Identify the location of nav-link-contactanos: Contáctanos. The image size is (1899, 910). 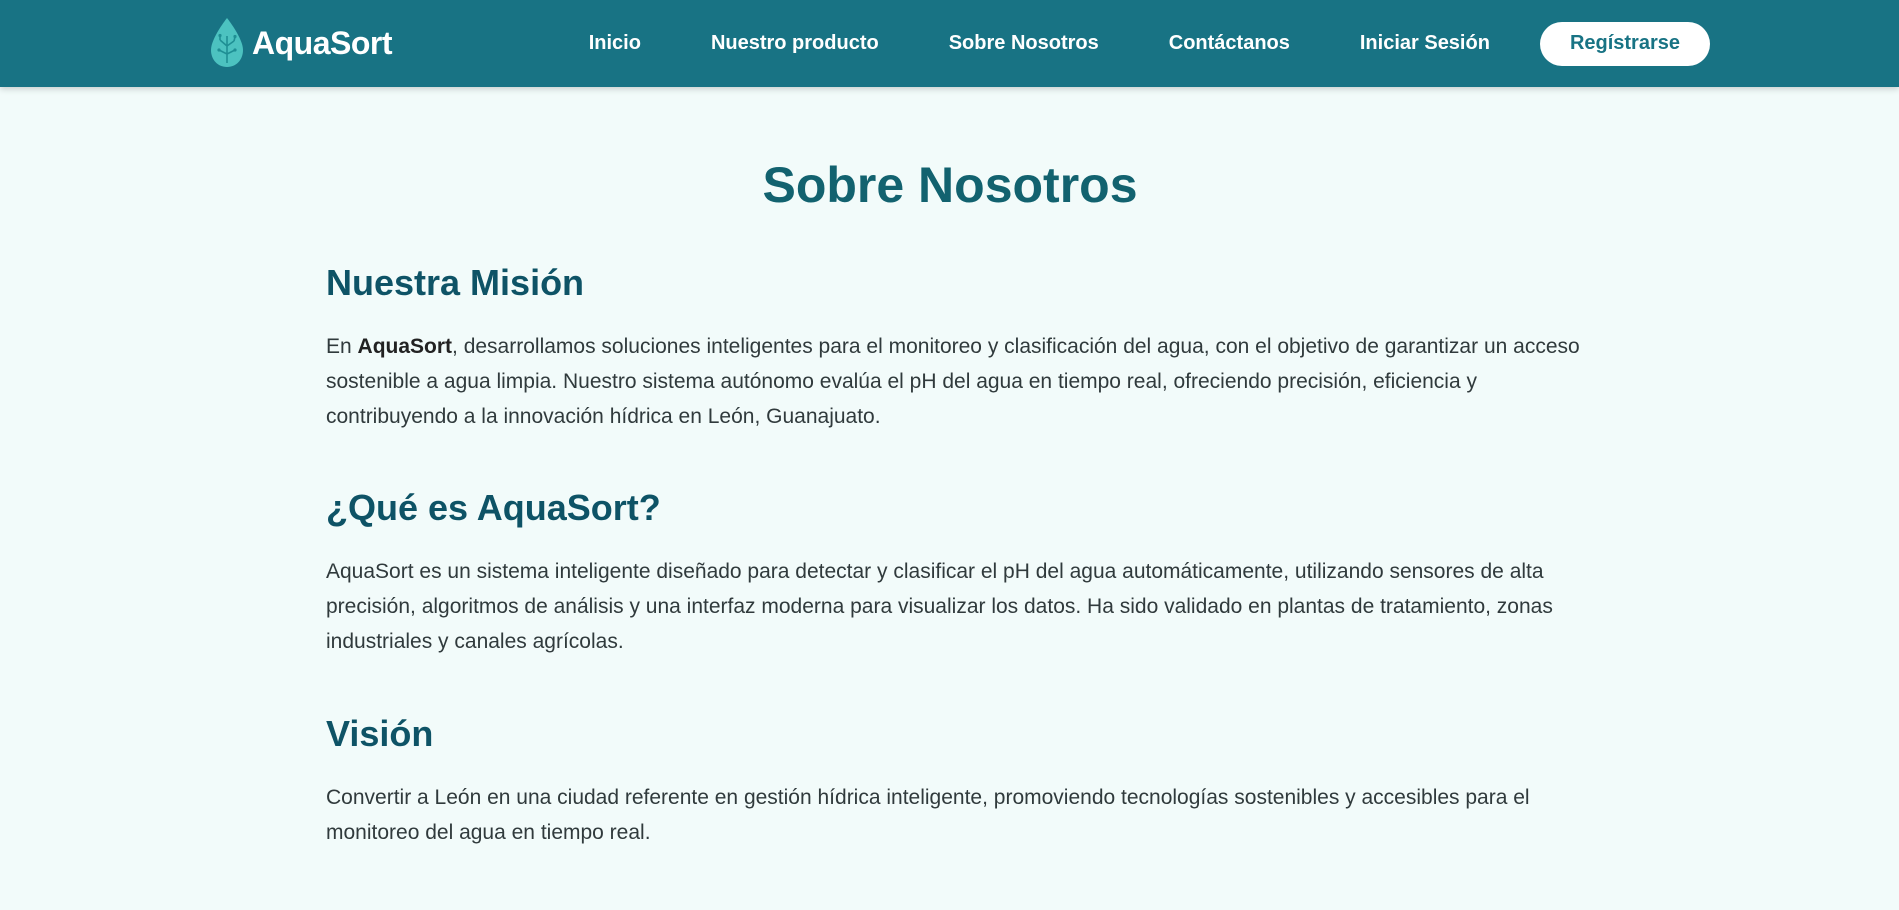
(1229, 43).